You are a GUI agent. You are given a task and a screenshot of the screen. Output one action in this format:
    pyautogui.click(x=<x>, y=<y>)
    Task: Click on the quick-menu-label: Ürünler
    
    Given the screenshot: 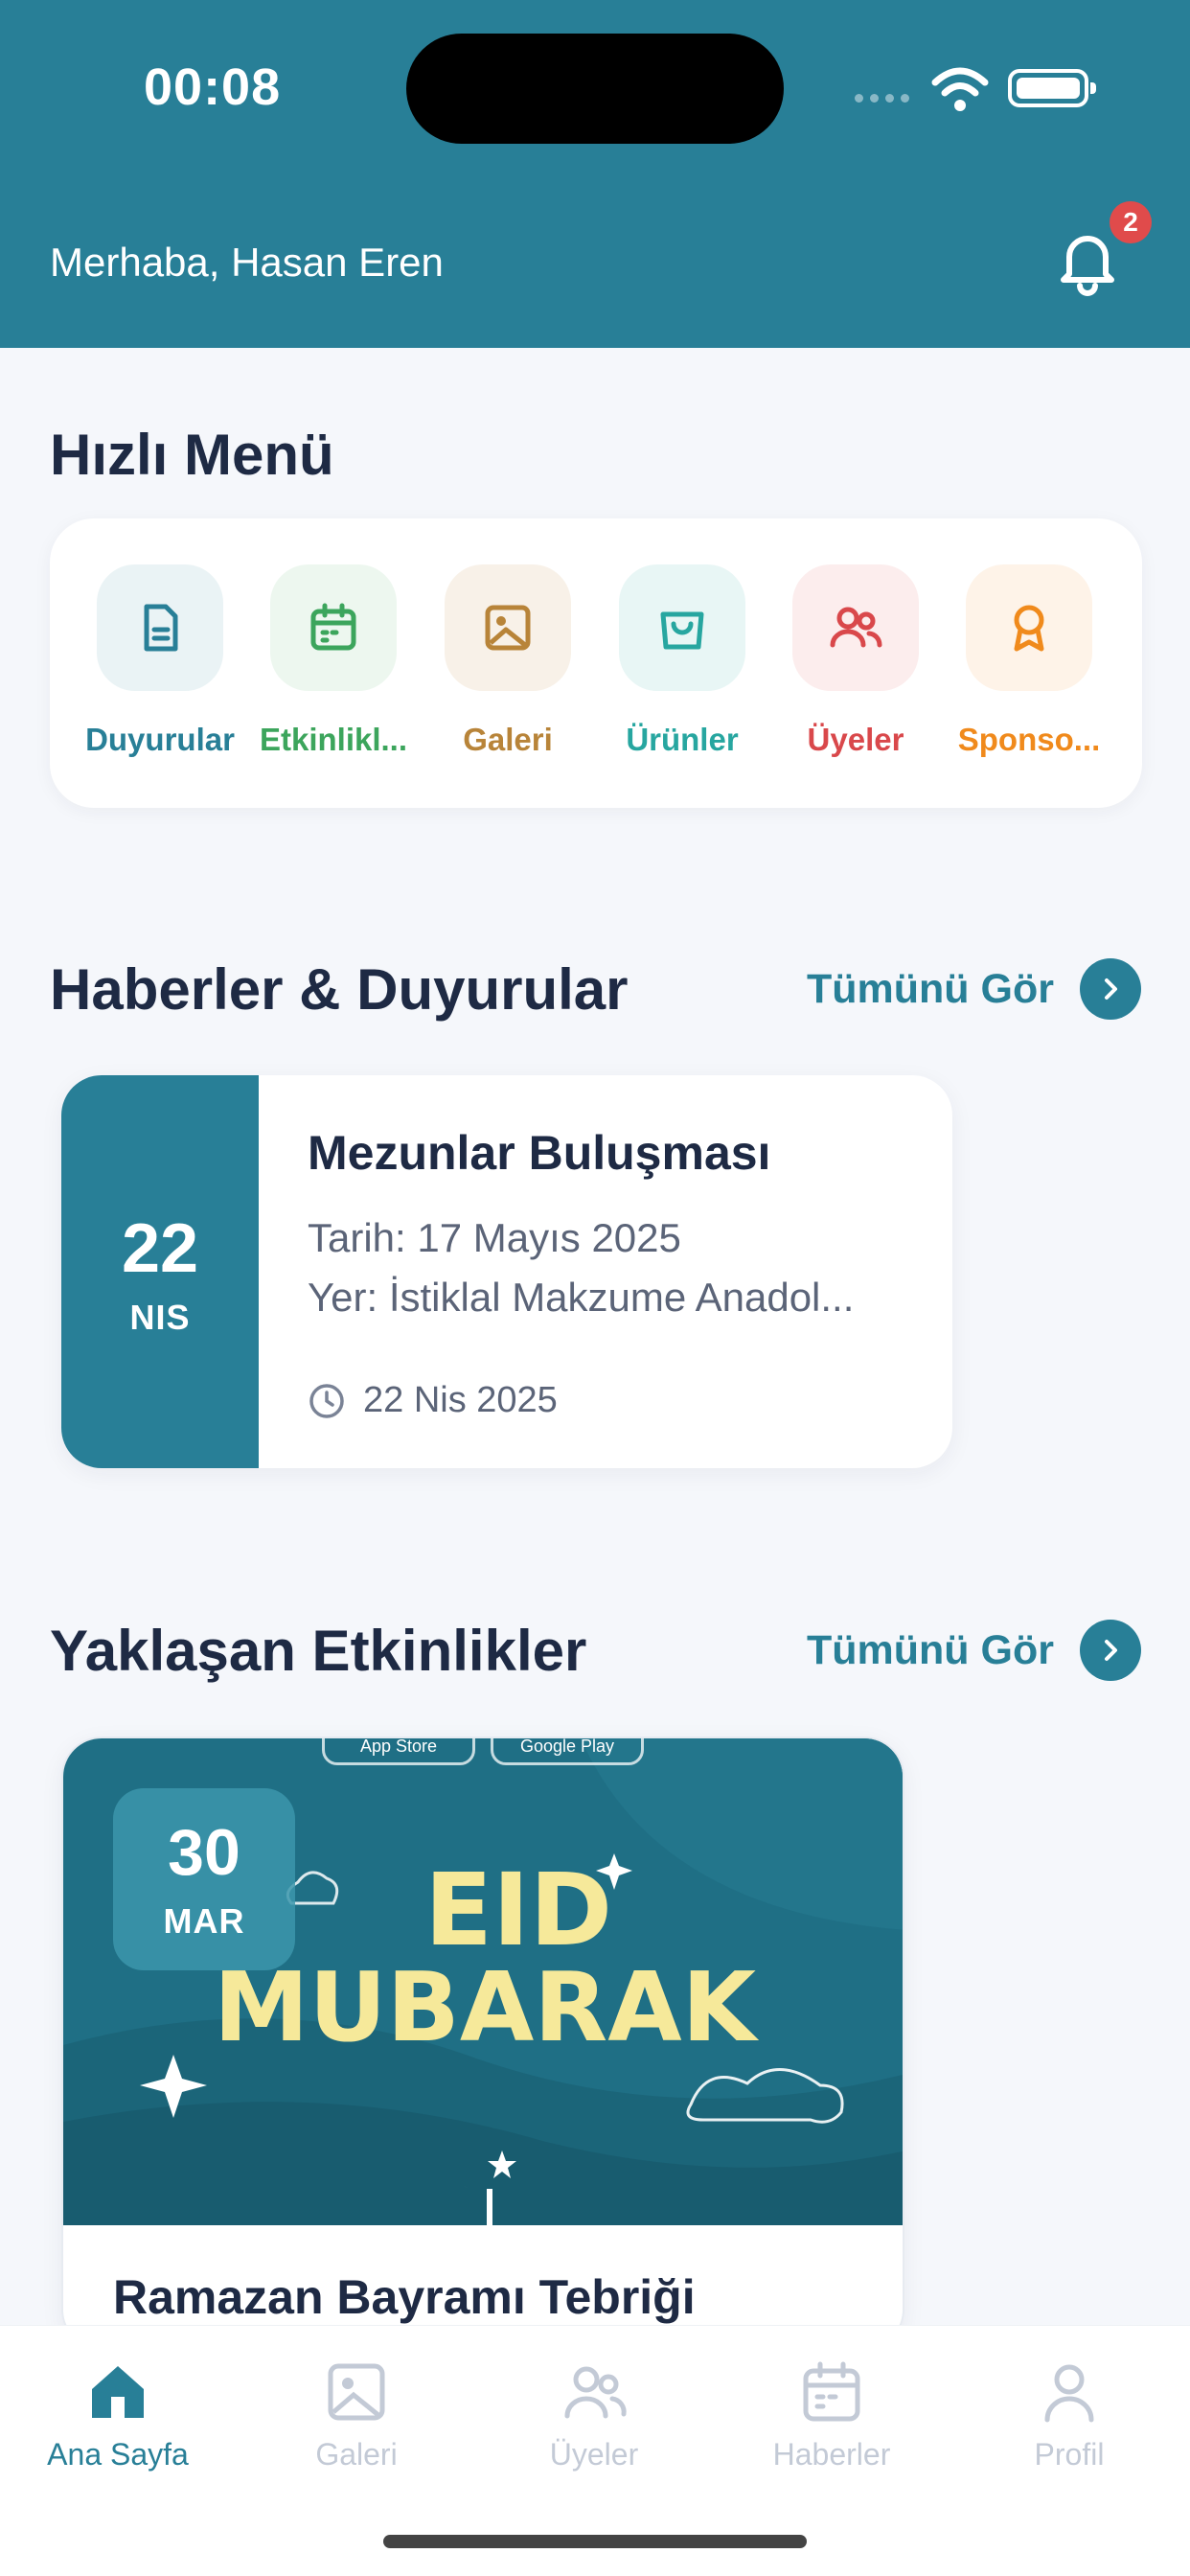 What is the action you would take?
    pyautogui.click(x=683, y=739)
    